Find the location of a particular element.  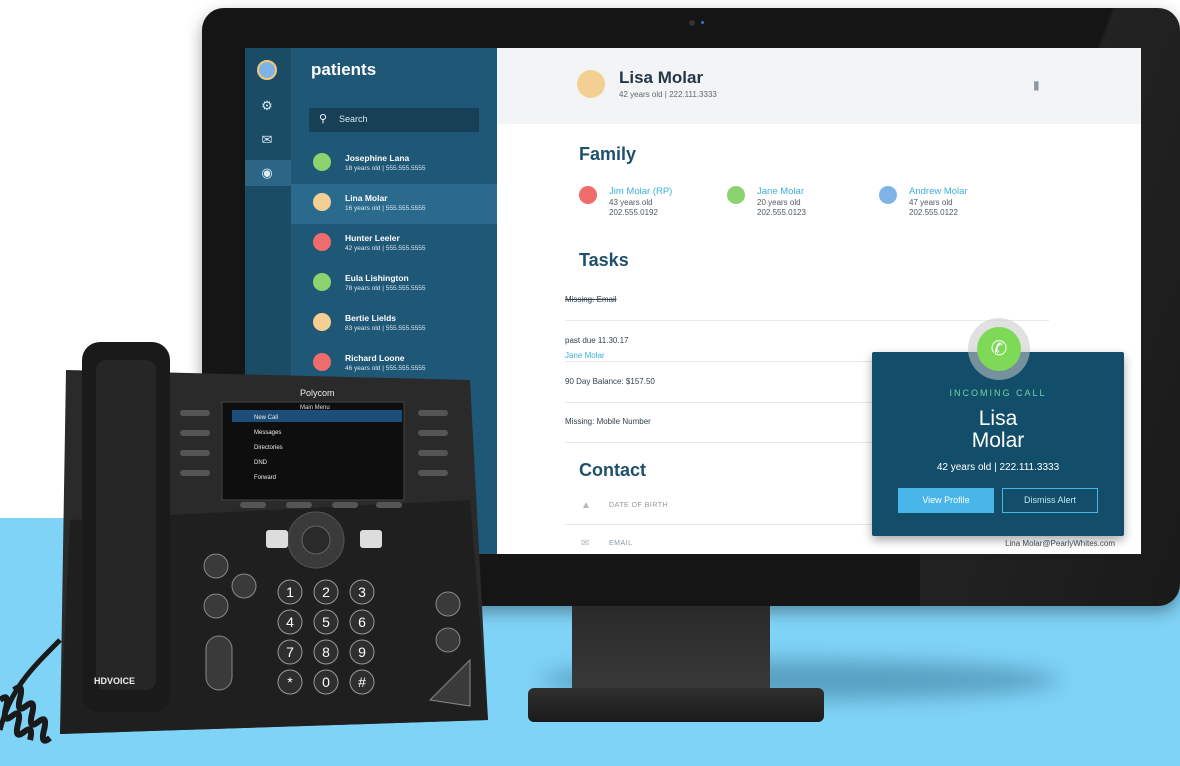

task-row: Missing: Email is located at coordinates (807, 300).